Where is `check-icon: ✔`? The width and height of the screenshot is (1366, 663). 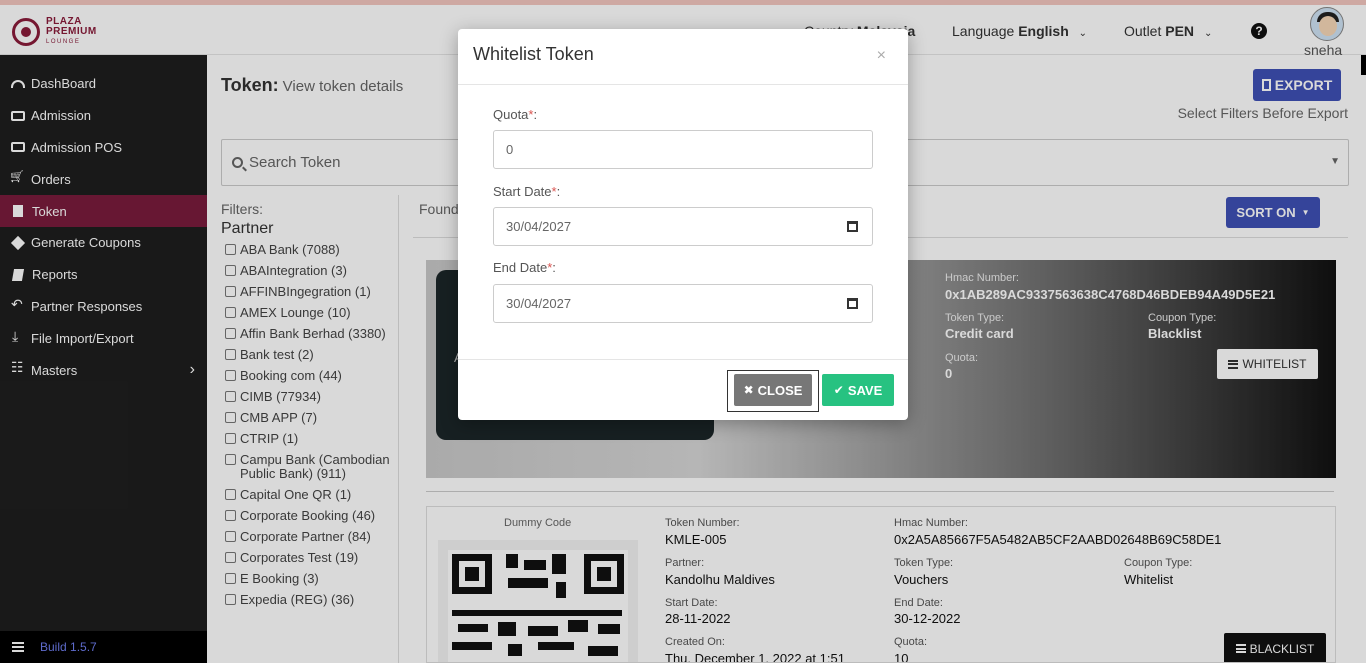 check-icon: ✔ is located at coordinates (838, 390).